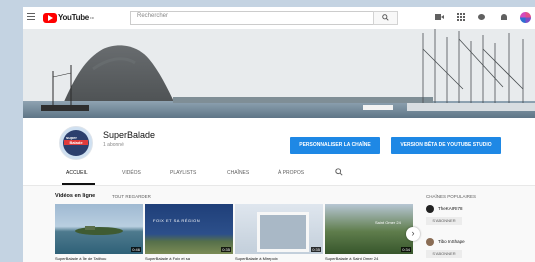  What do you see at coordinates (99, 258) in the screenshot?
I see `video-title: SuperBalade à Île de Tatihou` at bounding box center [99, 258].